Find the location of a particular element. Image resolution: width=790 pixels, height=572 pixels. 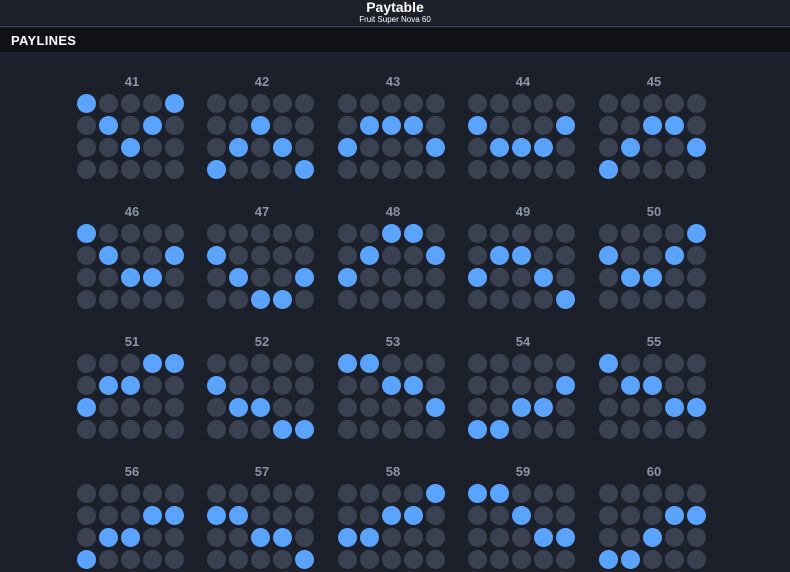

payline-49: 49 is located at coordinates (523, 261).